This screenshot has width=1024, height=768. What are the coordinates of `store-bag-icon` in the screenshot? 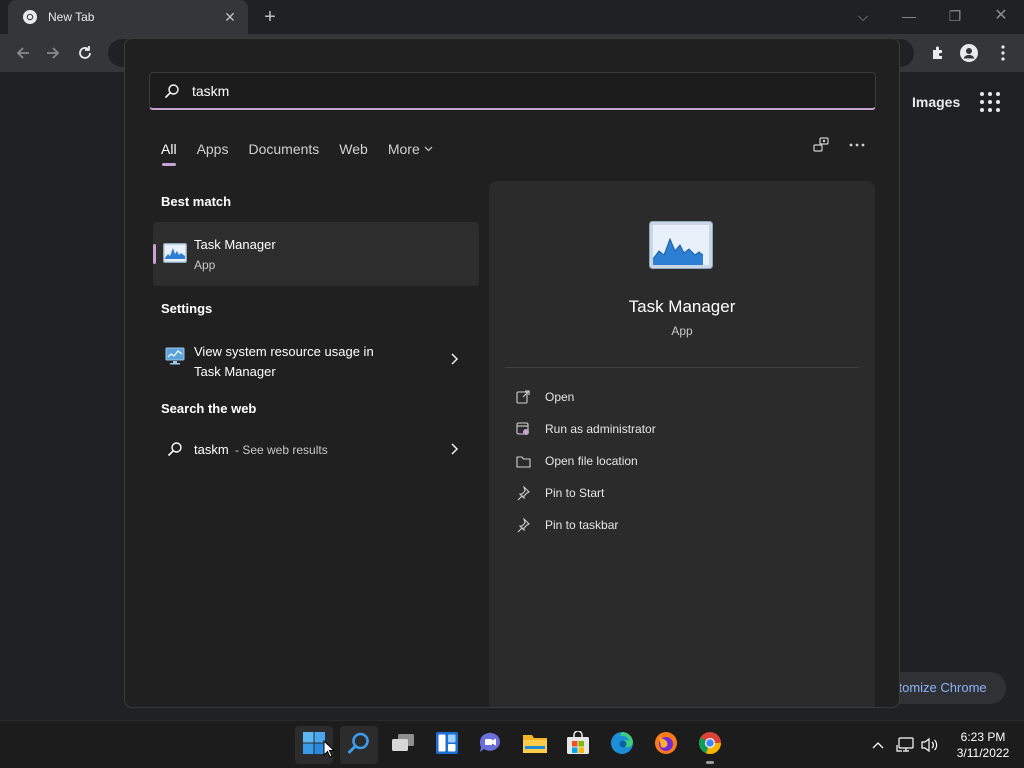 It's located at (578, 744).